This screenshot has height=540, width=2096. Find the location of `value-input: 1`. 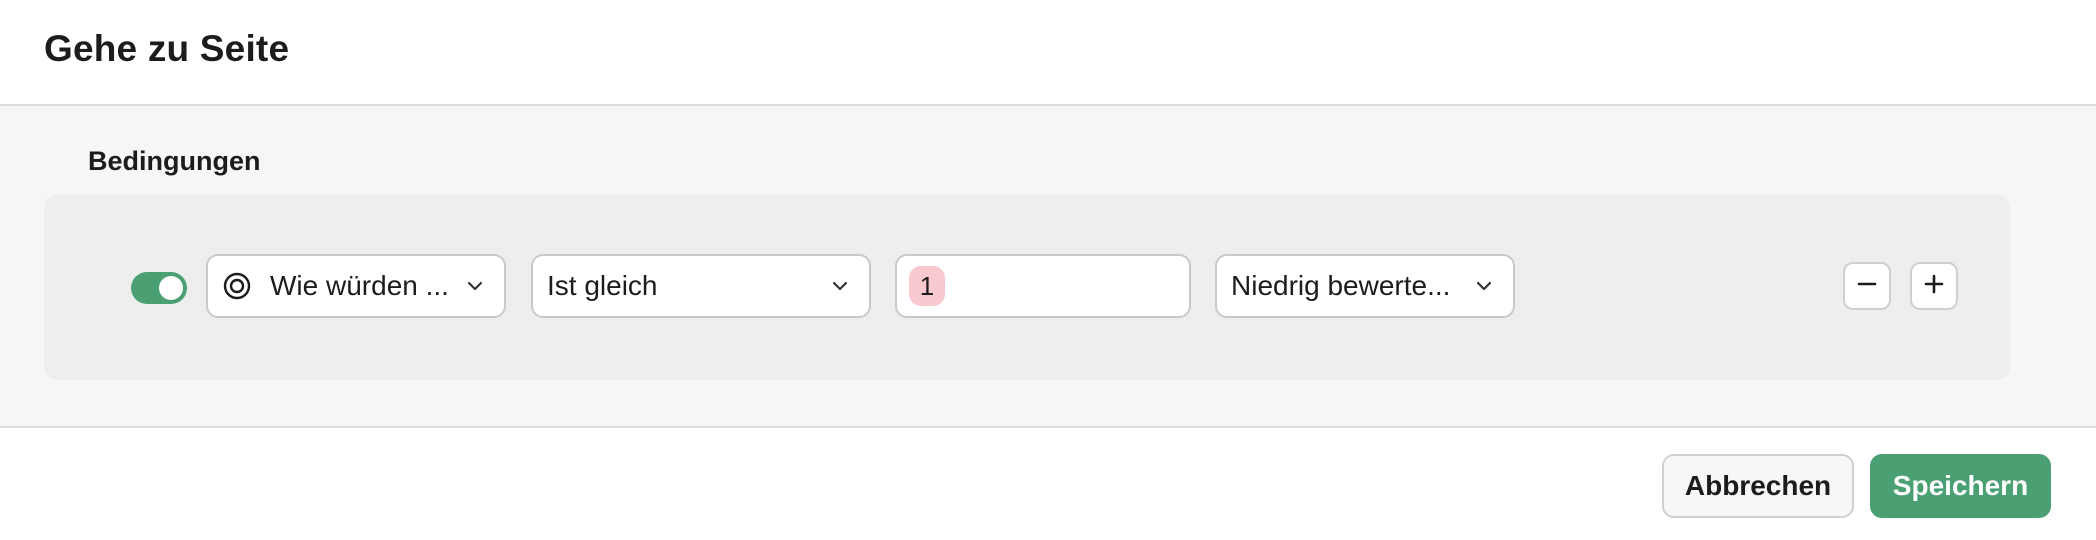

value-input: 1 is located at coordinates (1043, 286).